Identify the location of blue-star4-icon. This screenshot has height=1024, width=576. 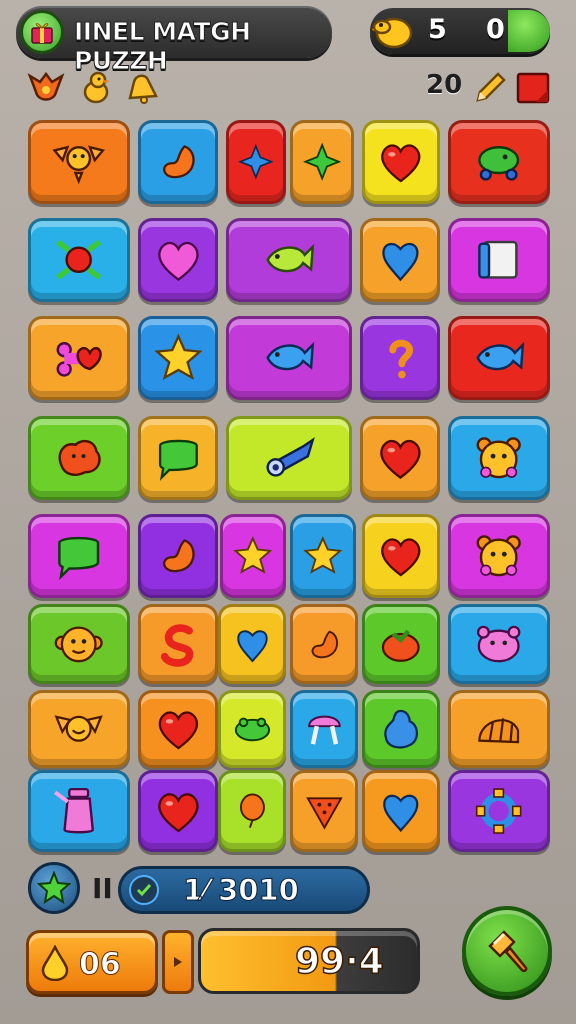
(256, 162).